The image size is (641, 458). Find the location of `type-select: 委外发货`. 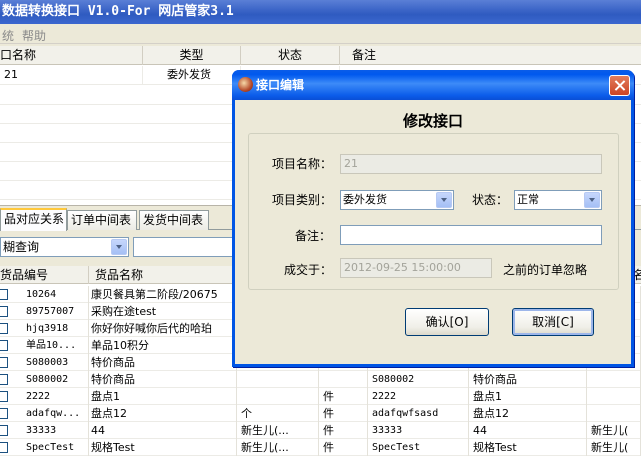

type-select: 委外发货 is located at coordinates (397, 200).